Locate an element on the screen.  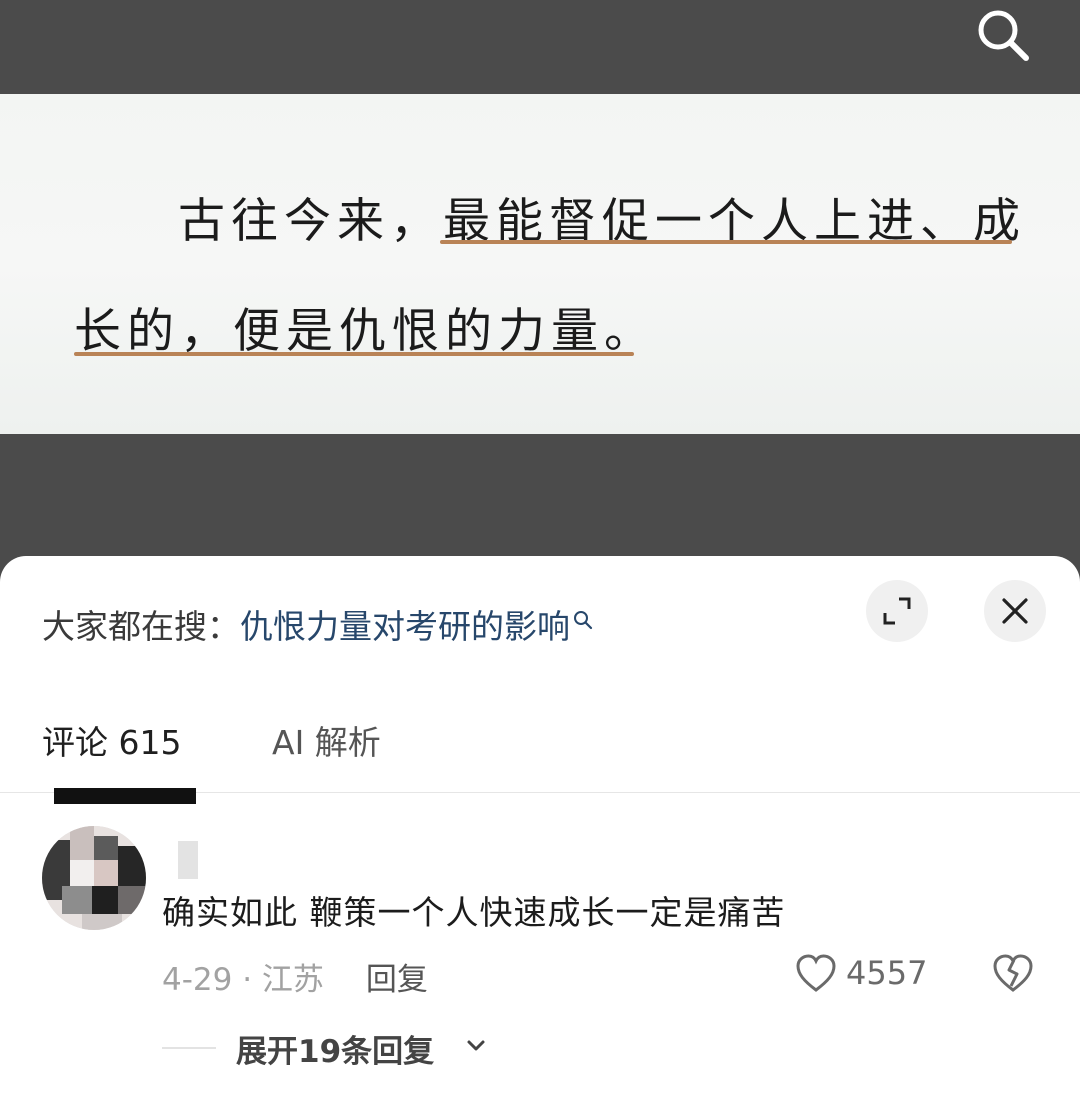
expand-replies-line is located at coordinates (189, 1048).